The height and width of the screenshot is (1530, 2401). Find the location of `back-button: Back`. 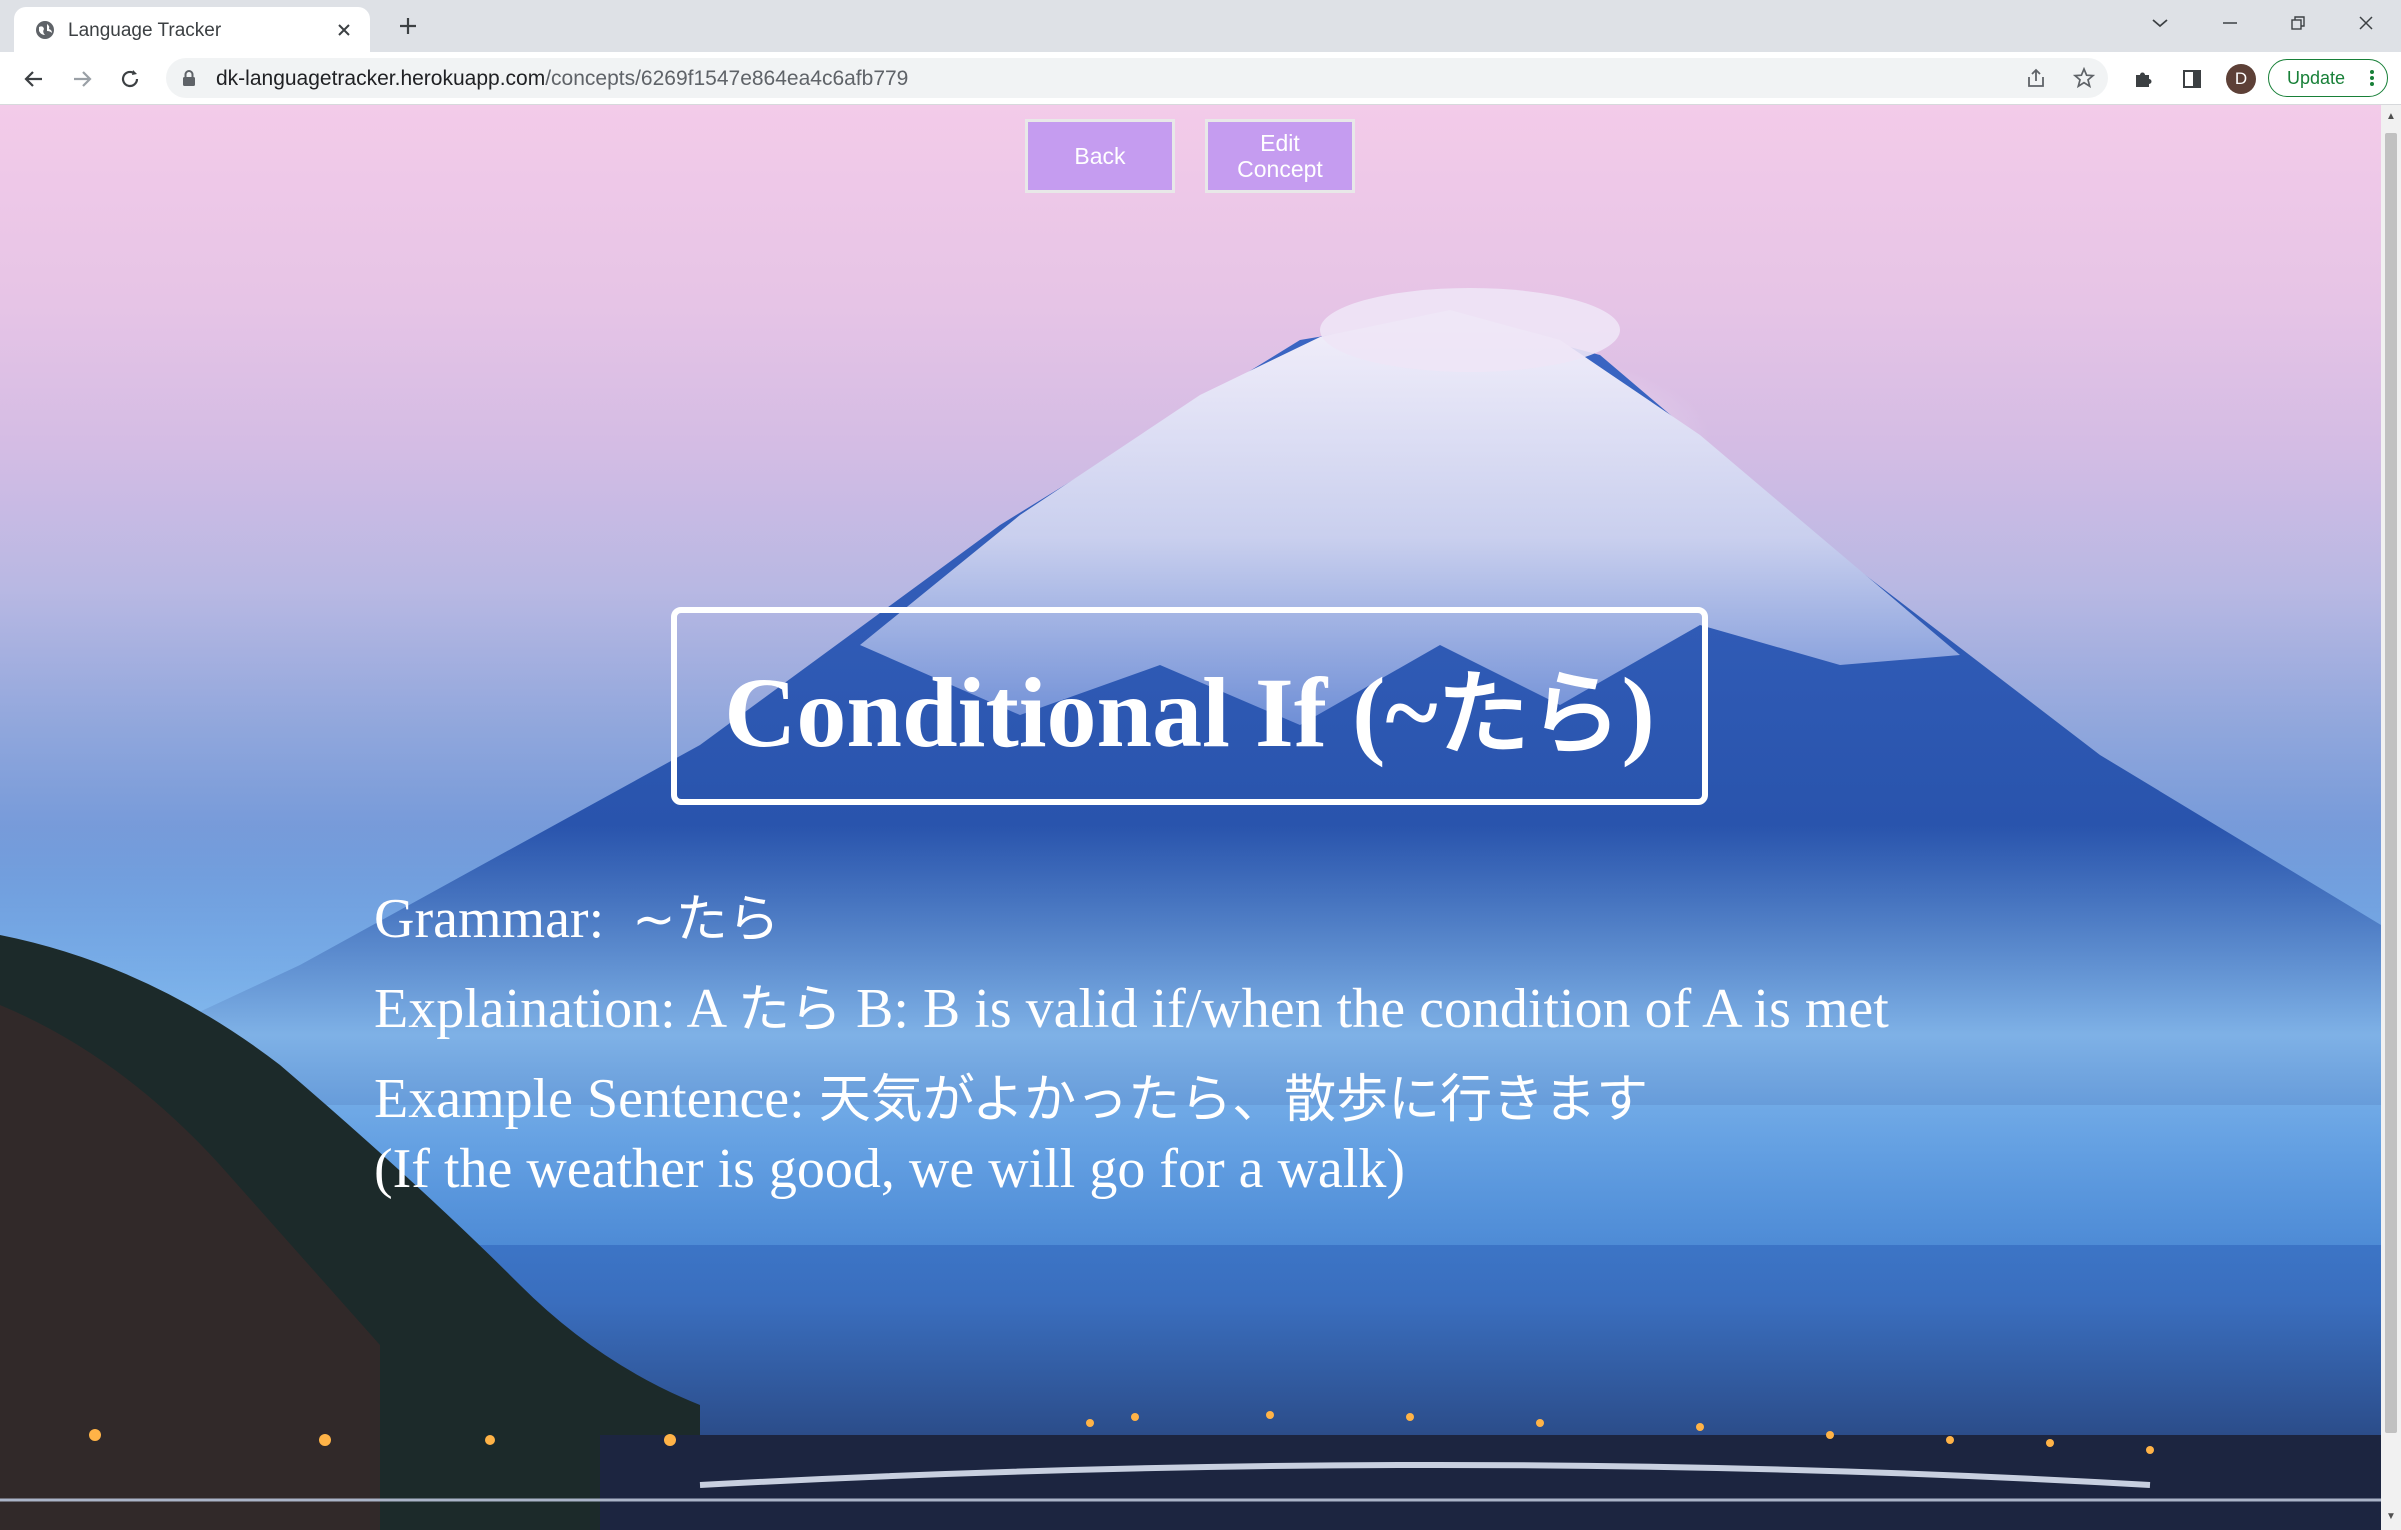

back-button: Back is located at coordinates (1100, 156).